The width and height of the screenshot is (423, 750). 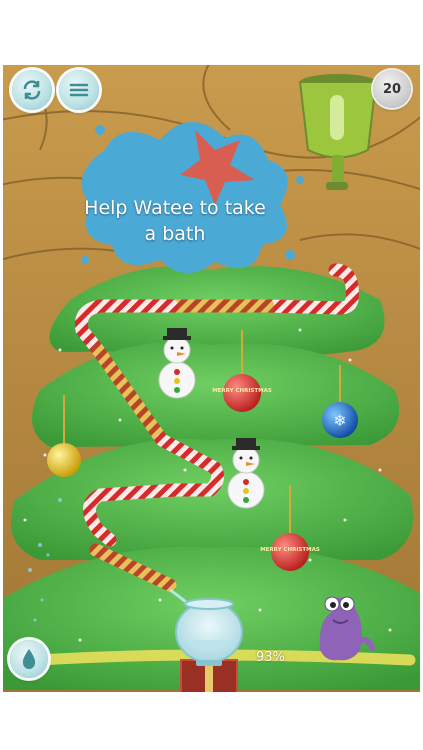 I want to click on menu-lines-icon, so click(x=79, y=90).